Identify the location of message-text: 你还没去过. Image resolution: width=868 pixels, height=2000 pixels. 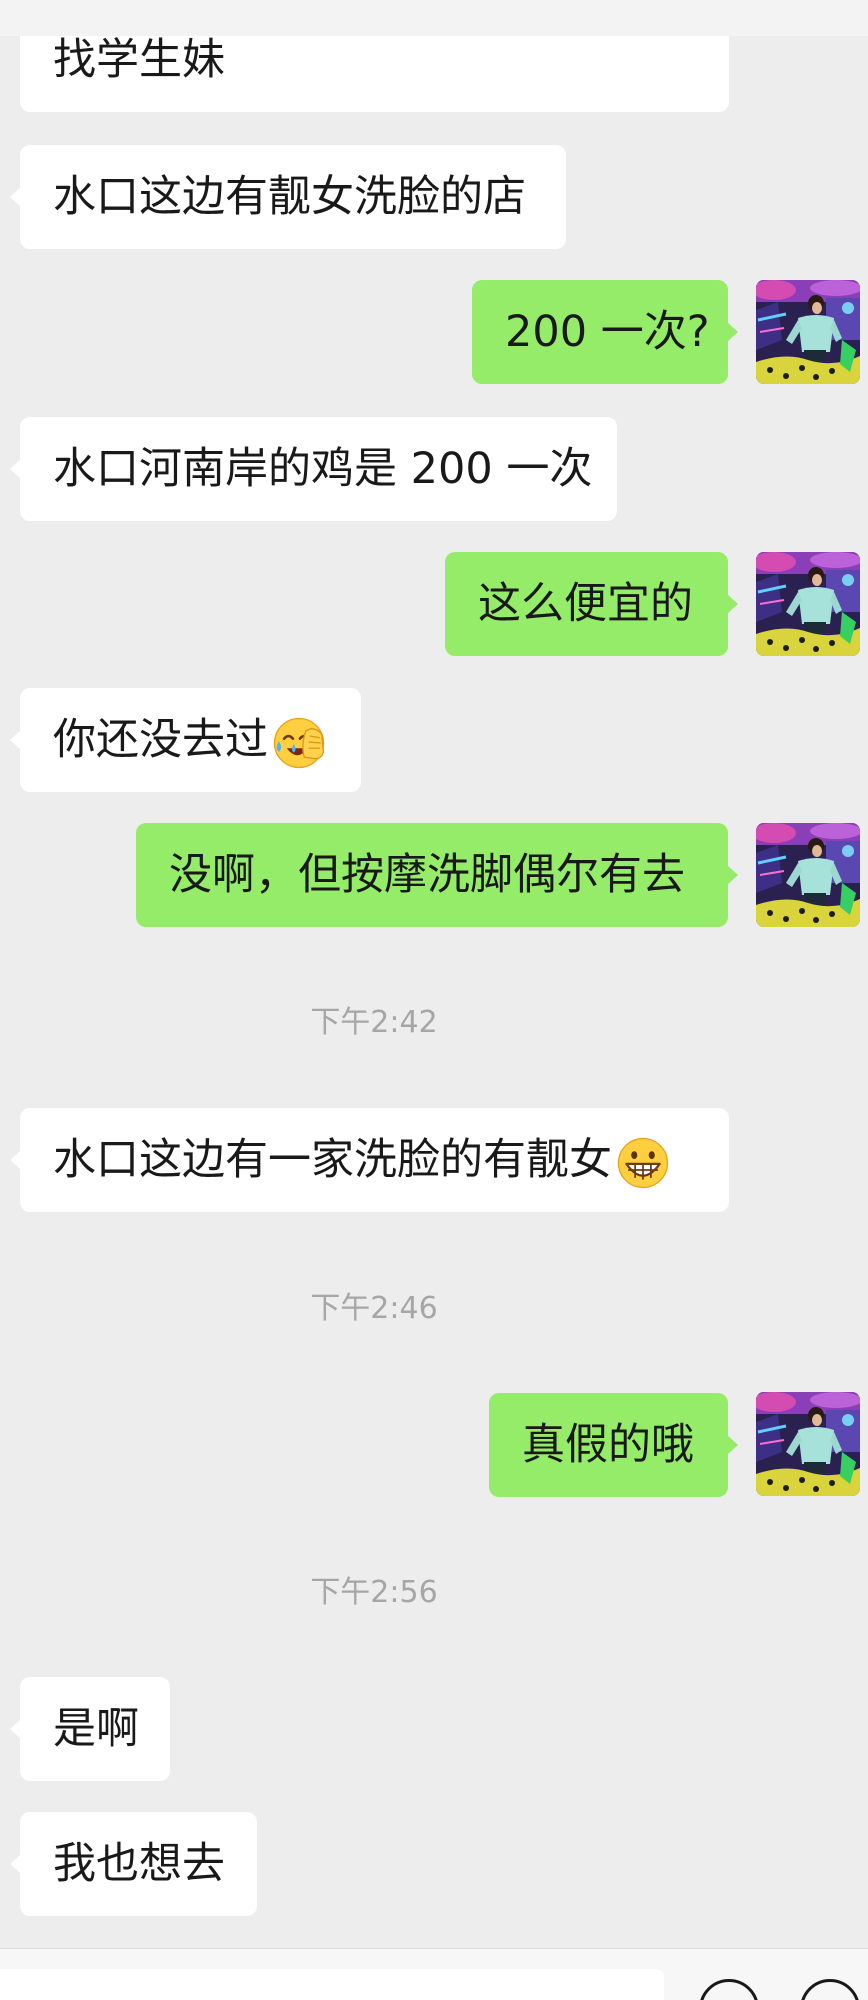
(160, 740).